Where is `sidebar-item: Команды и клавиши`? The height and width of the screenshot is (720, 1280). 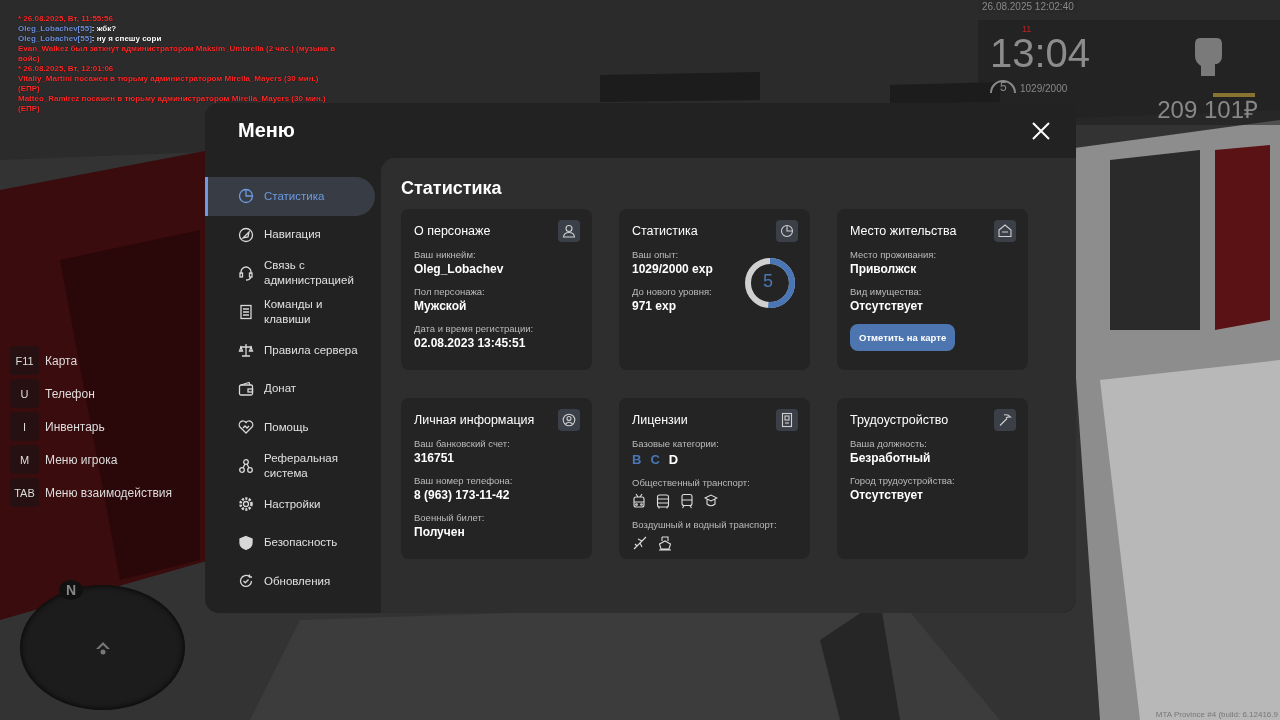
sidebar-item: Команды и клавиши is located at coordinates (290, 311).